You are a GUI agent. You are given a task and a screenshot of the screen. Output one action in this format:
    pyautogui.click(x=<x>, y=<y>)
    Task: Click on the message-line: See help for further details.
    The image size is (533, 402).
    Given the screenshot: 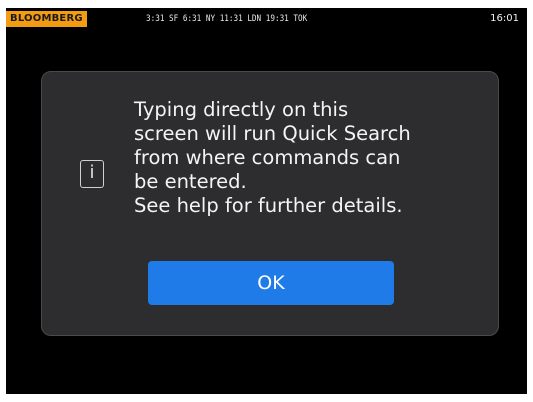 What is the action you would take?
    pyautogui.click(x=268, y=205)
    